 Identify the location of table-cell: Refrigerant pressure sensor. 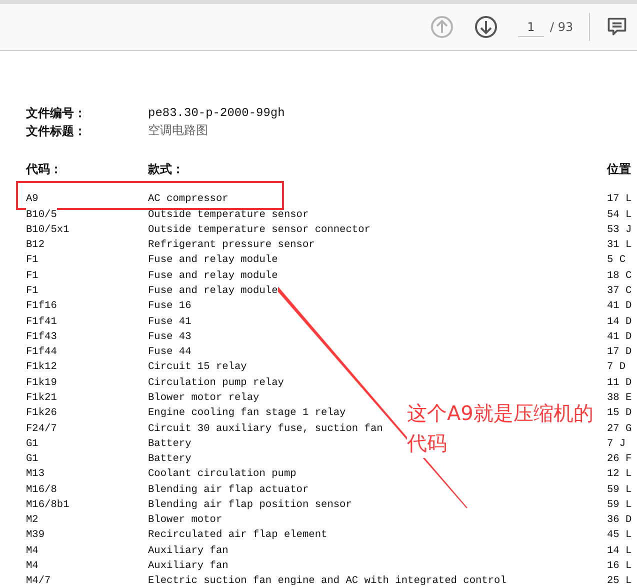
(231, 246).